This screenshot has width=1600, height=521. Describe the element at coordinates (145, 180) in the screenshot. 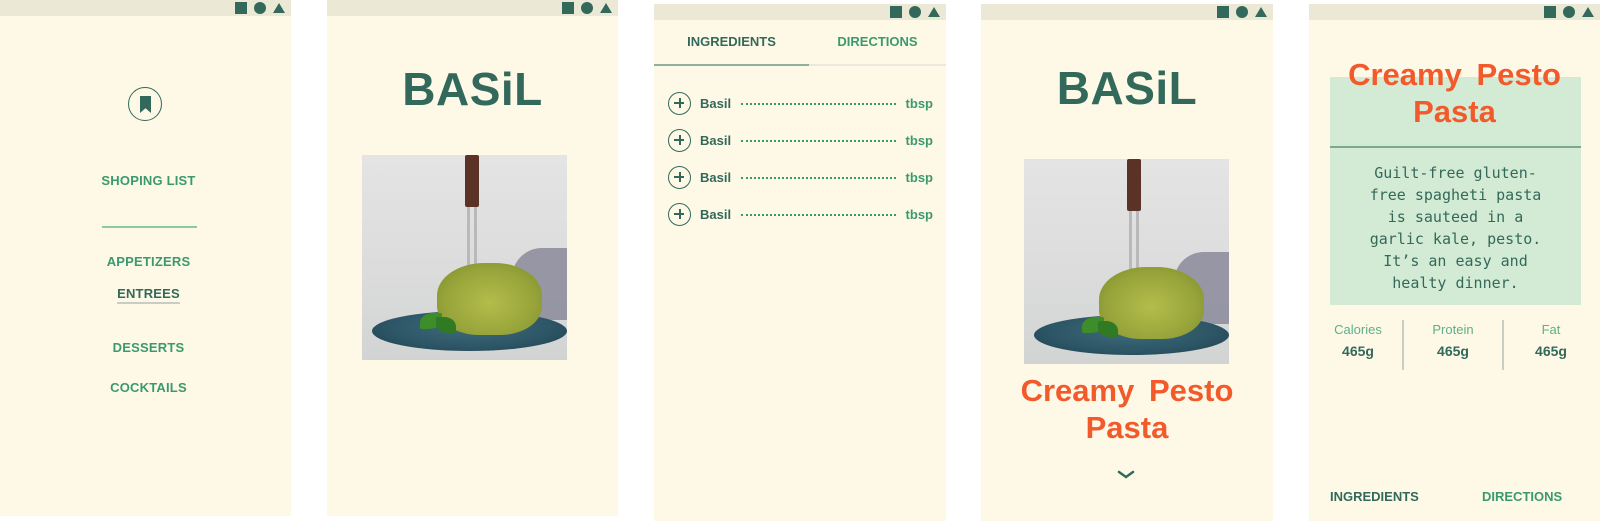

I see `menu-item-shopping-list: SHOPING LIST` at that location.